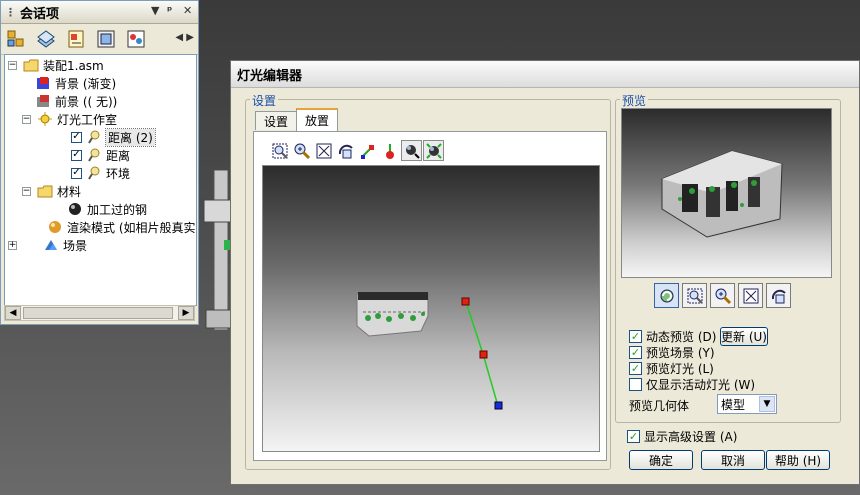  Describe the element at coordinates (56, 65) in the screenshot. I see `tree-item-assembly: − 装配1.asm` at that location.